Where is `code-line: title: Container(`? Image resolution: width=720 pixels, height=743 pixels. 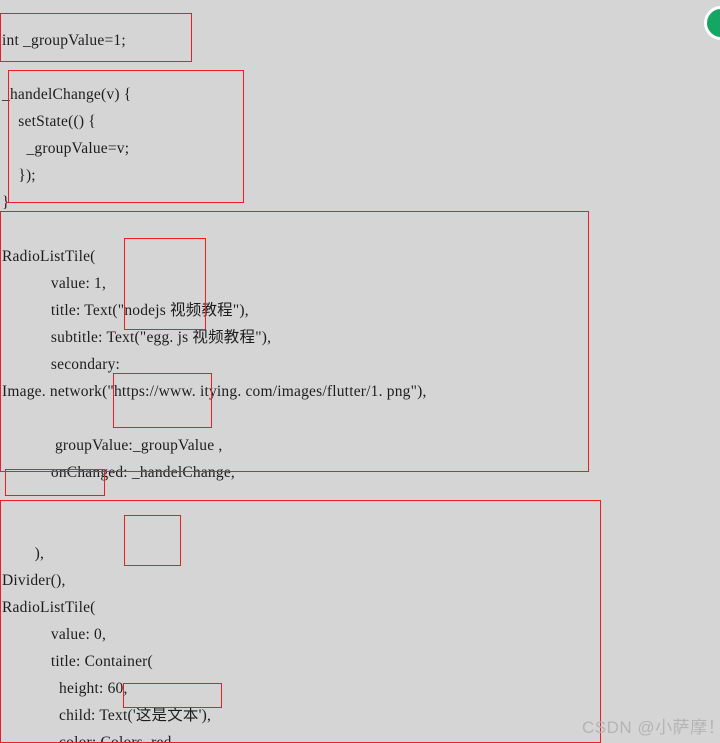 code-line: title: Container( is located at coordinates (77, 661).